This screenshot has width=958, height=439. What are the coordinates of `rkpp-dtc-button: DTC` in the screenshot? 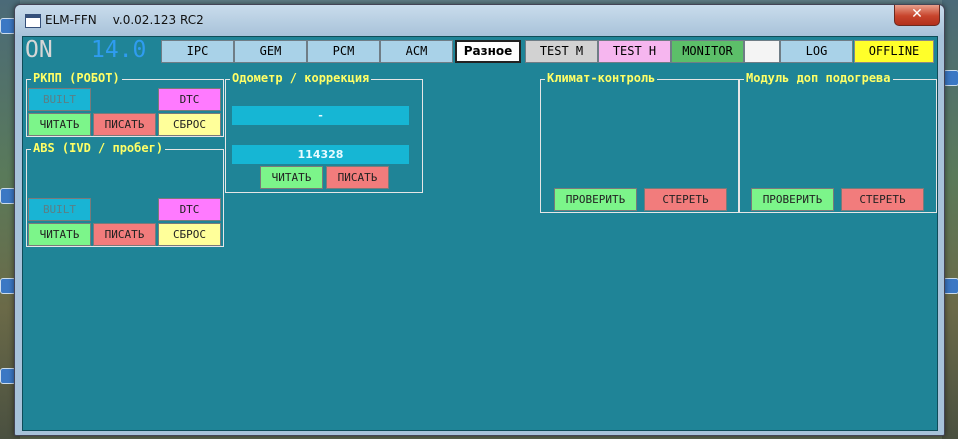 It's located at (189, 99).